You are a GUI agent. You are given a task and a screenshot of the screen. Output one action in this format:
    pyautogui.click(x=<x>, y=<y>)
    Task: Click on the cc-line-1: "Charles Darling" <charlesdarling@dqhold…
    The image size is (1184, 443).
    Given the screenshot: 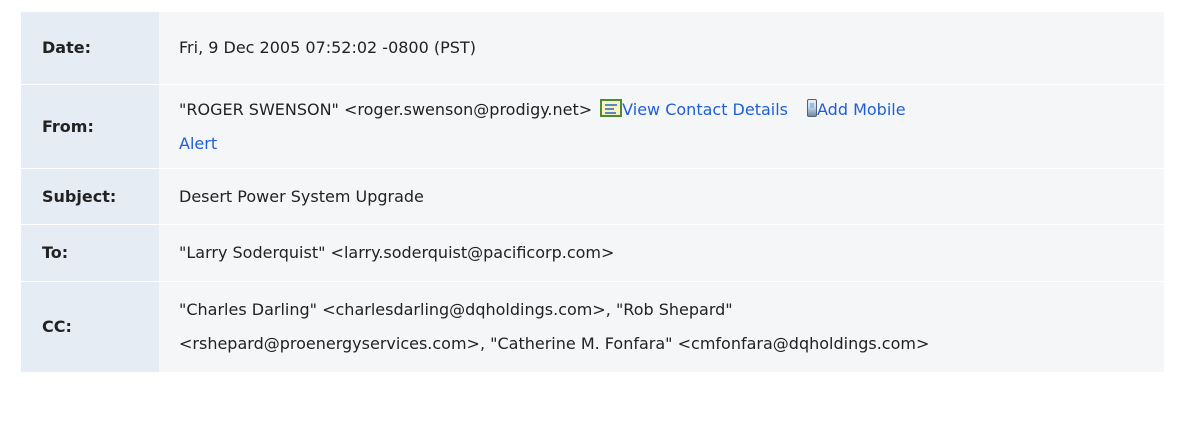 What is the action you would take?
    pyautogui.click(x=456, y=309)
    